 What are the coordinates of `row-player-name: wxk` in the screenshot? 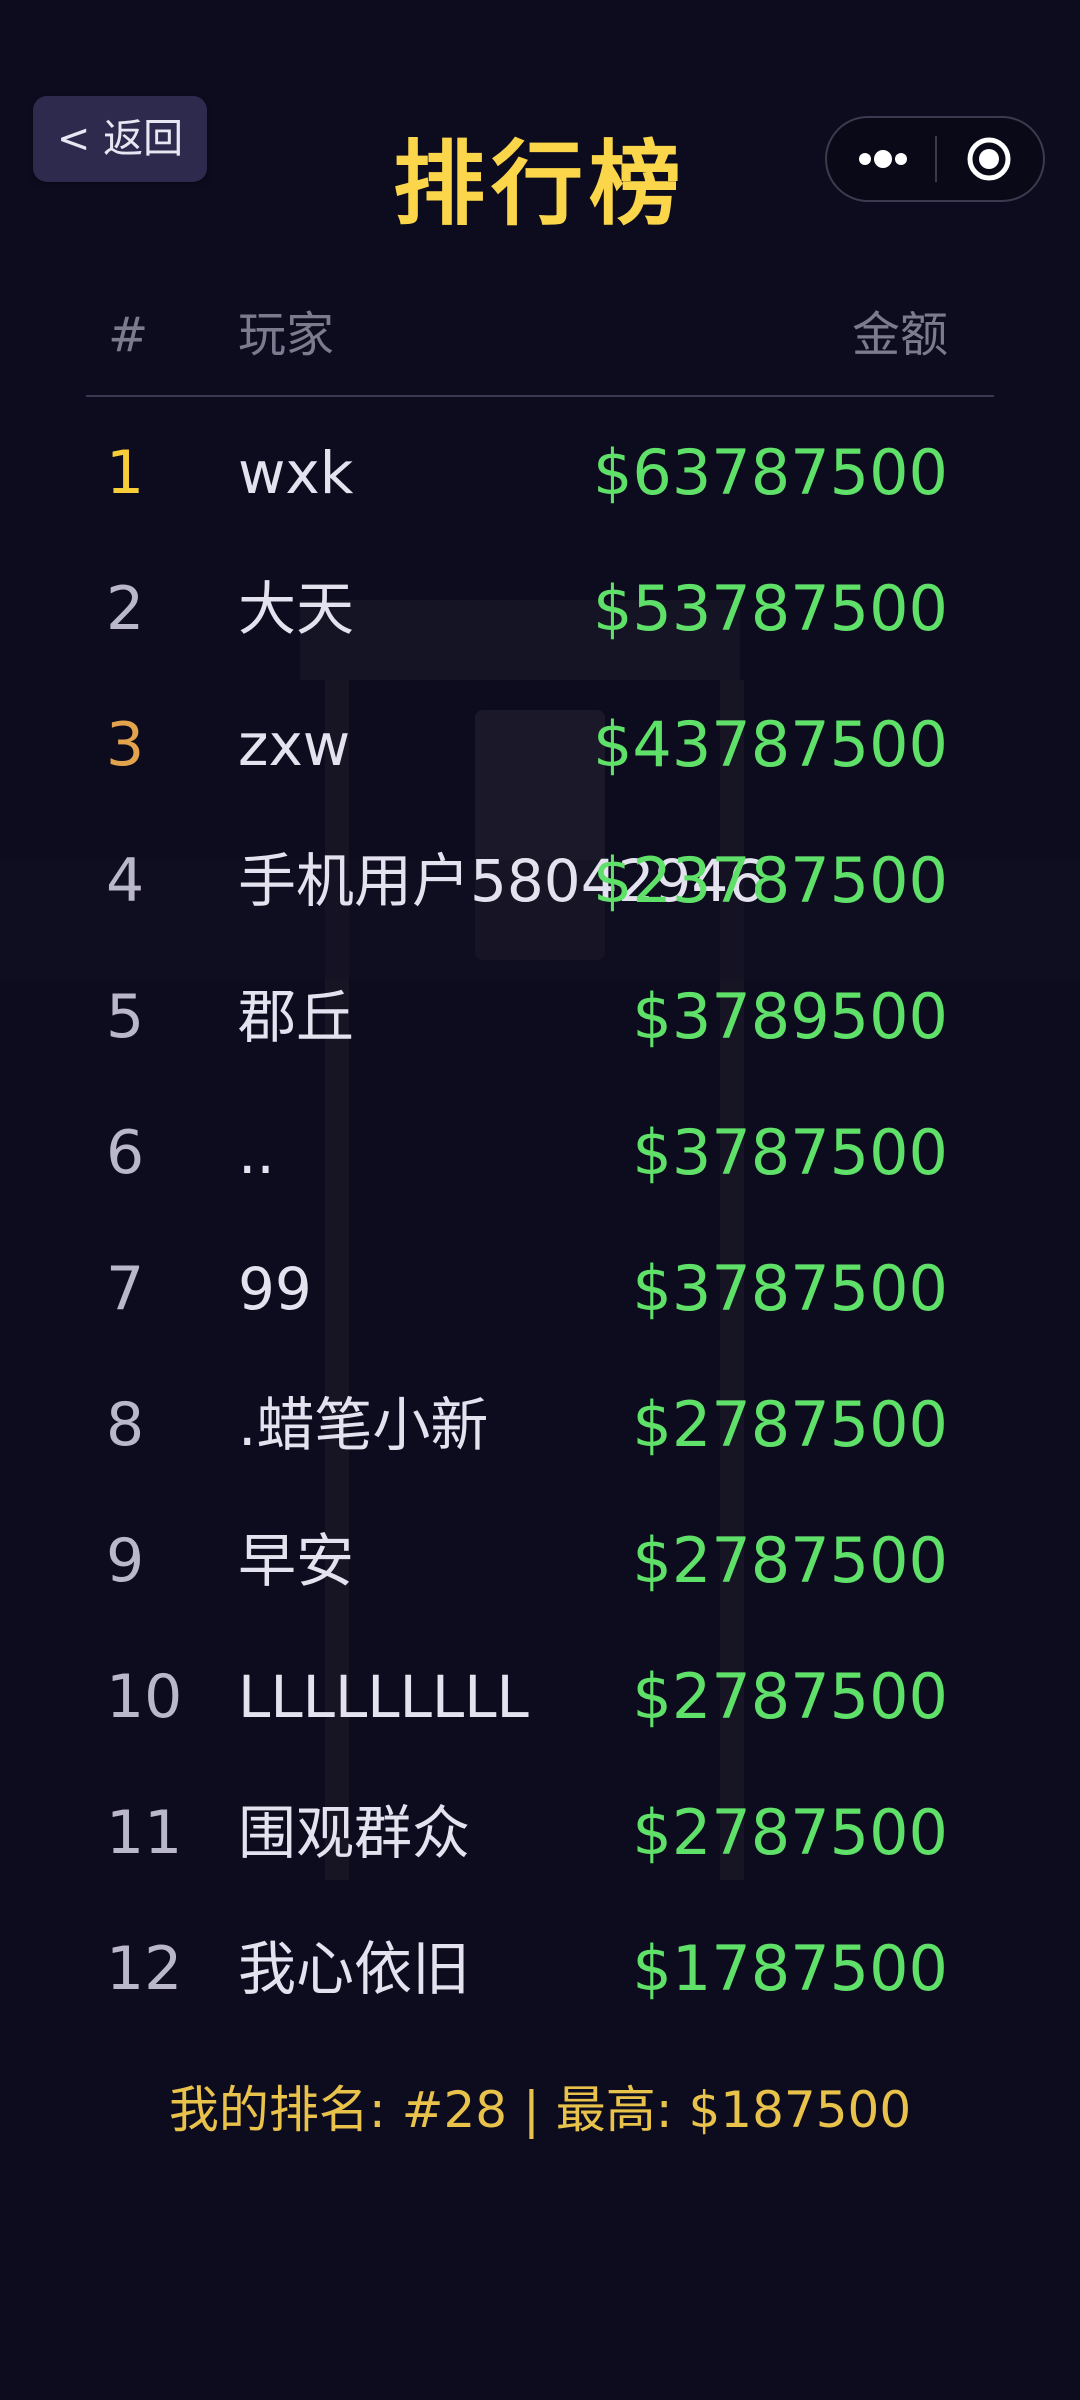 It's located at (296, 473).